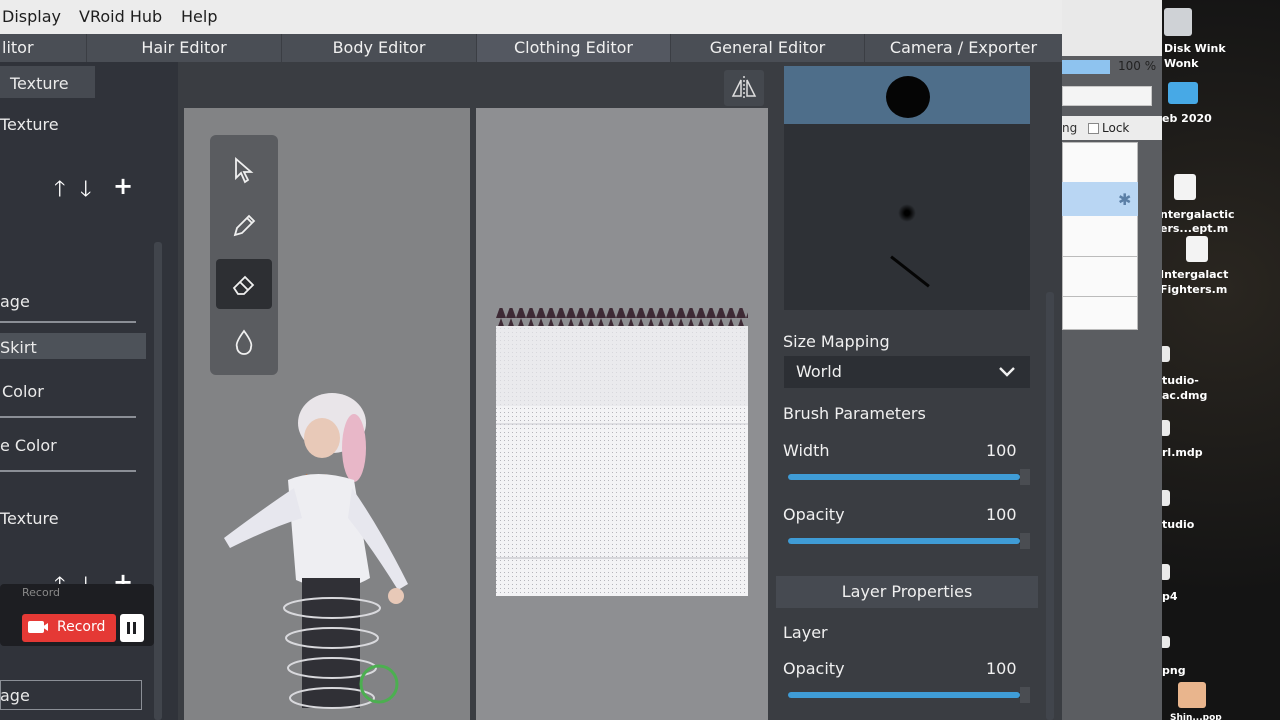 The width and height of the screenshot is (1280, 720). What do you see at coordinates (1001, 668) in the screenshot?
I see `layer-opacity-value: 100` at bounding box center [1001, 668].